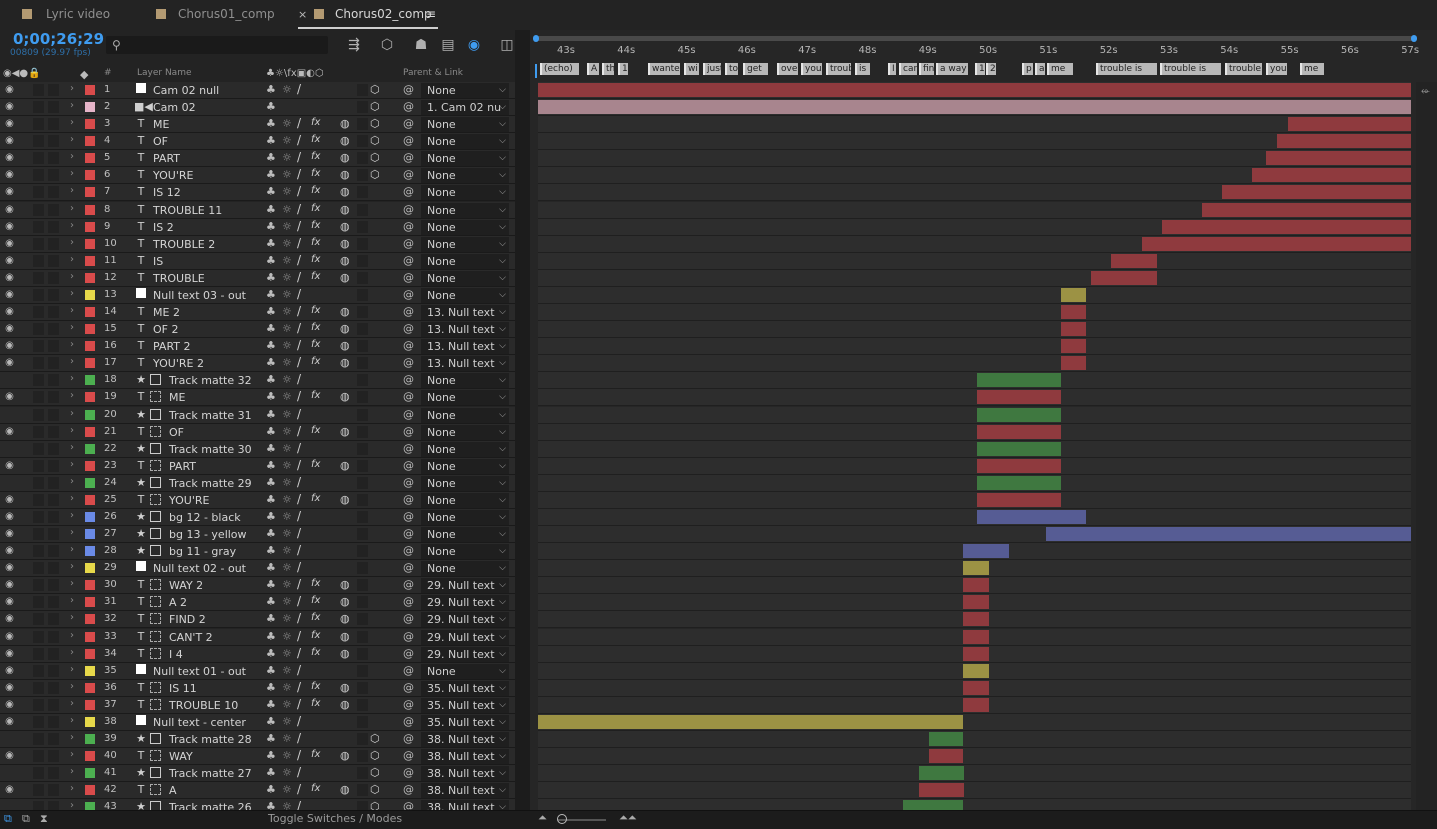 This screenshot has height=829, width=1437. What do you see at coordinates (257, 90) in the screenshot?
I see `layer-row: ◉ › 1 Cam 02 null ♣ ☼ / ⬡ @ None ⌵` at bounding box center [257, 90].